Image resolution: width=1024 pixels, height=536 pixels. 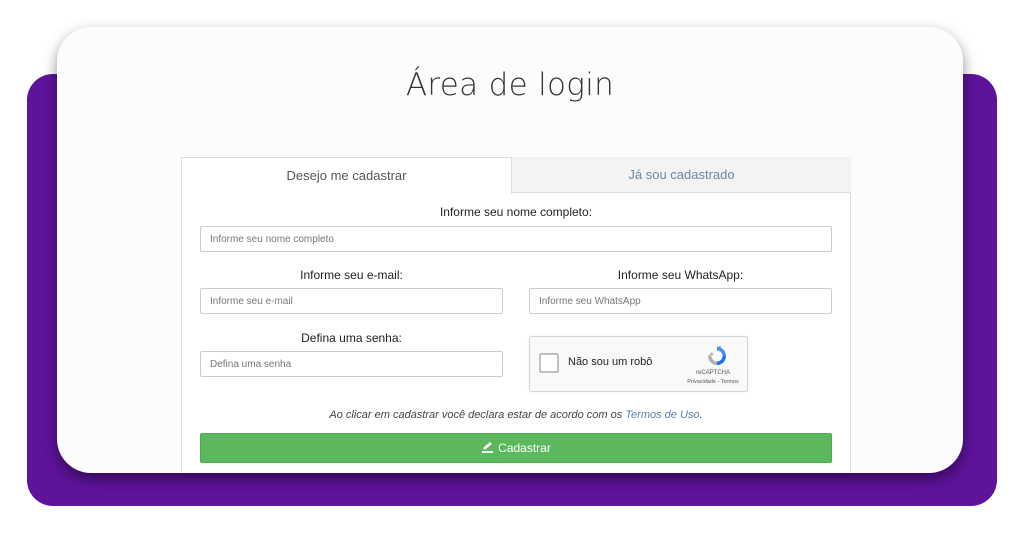 I want to click on recaptcha-label: Não sou um robô, so click(x=610, y=362).